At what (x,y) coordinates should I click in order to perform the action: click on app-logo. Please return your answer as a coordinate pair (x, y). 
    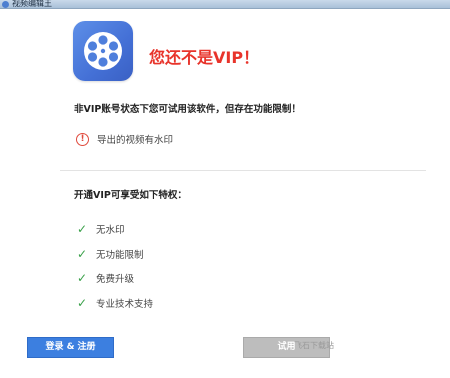
    Looking at the image, I should click on (103, 51).